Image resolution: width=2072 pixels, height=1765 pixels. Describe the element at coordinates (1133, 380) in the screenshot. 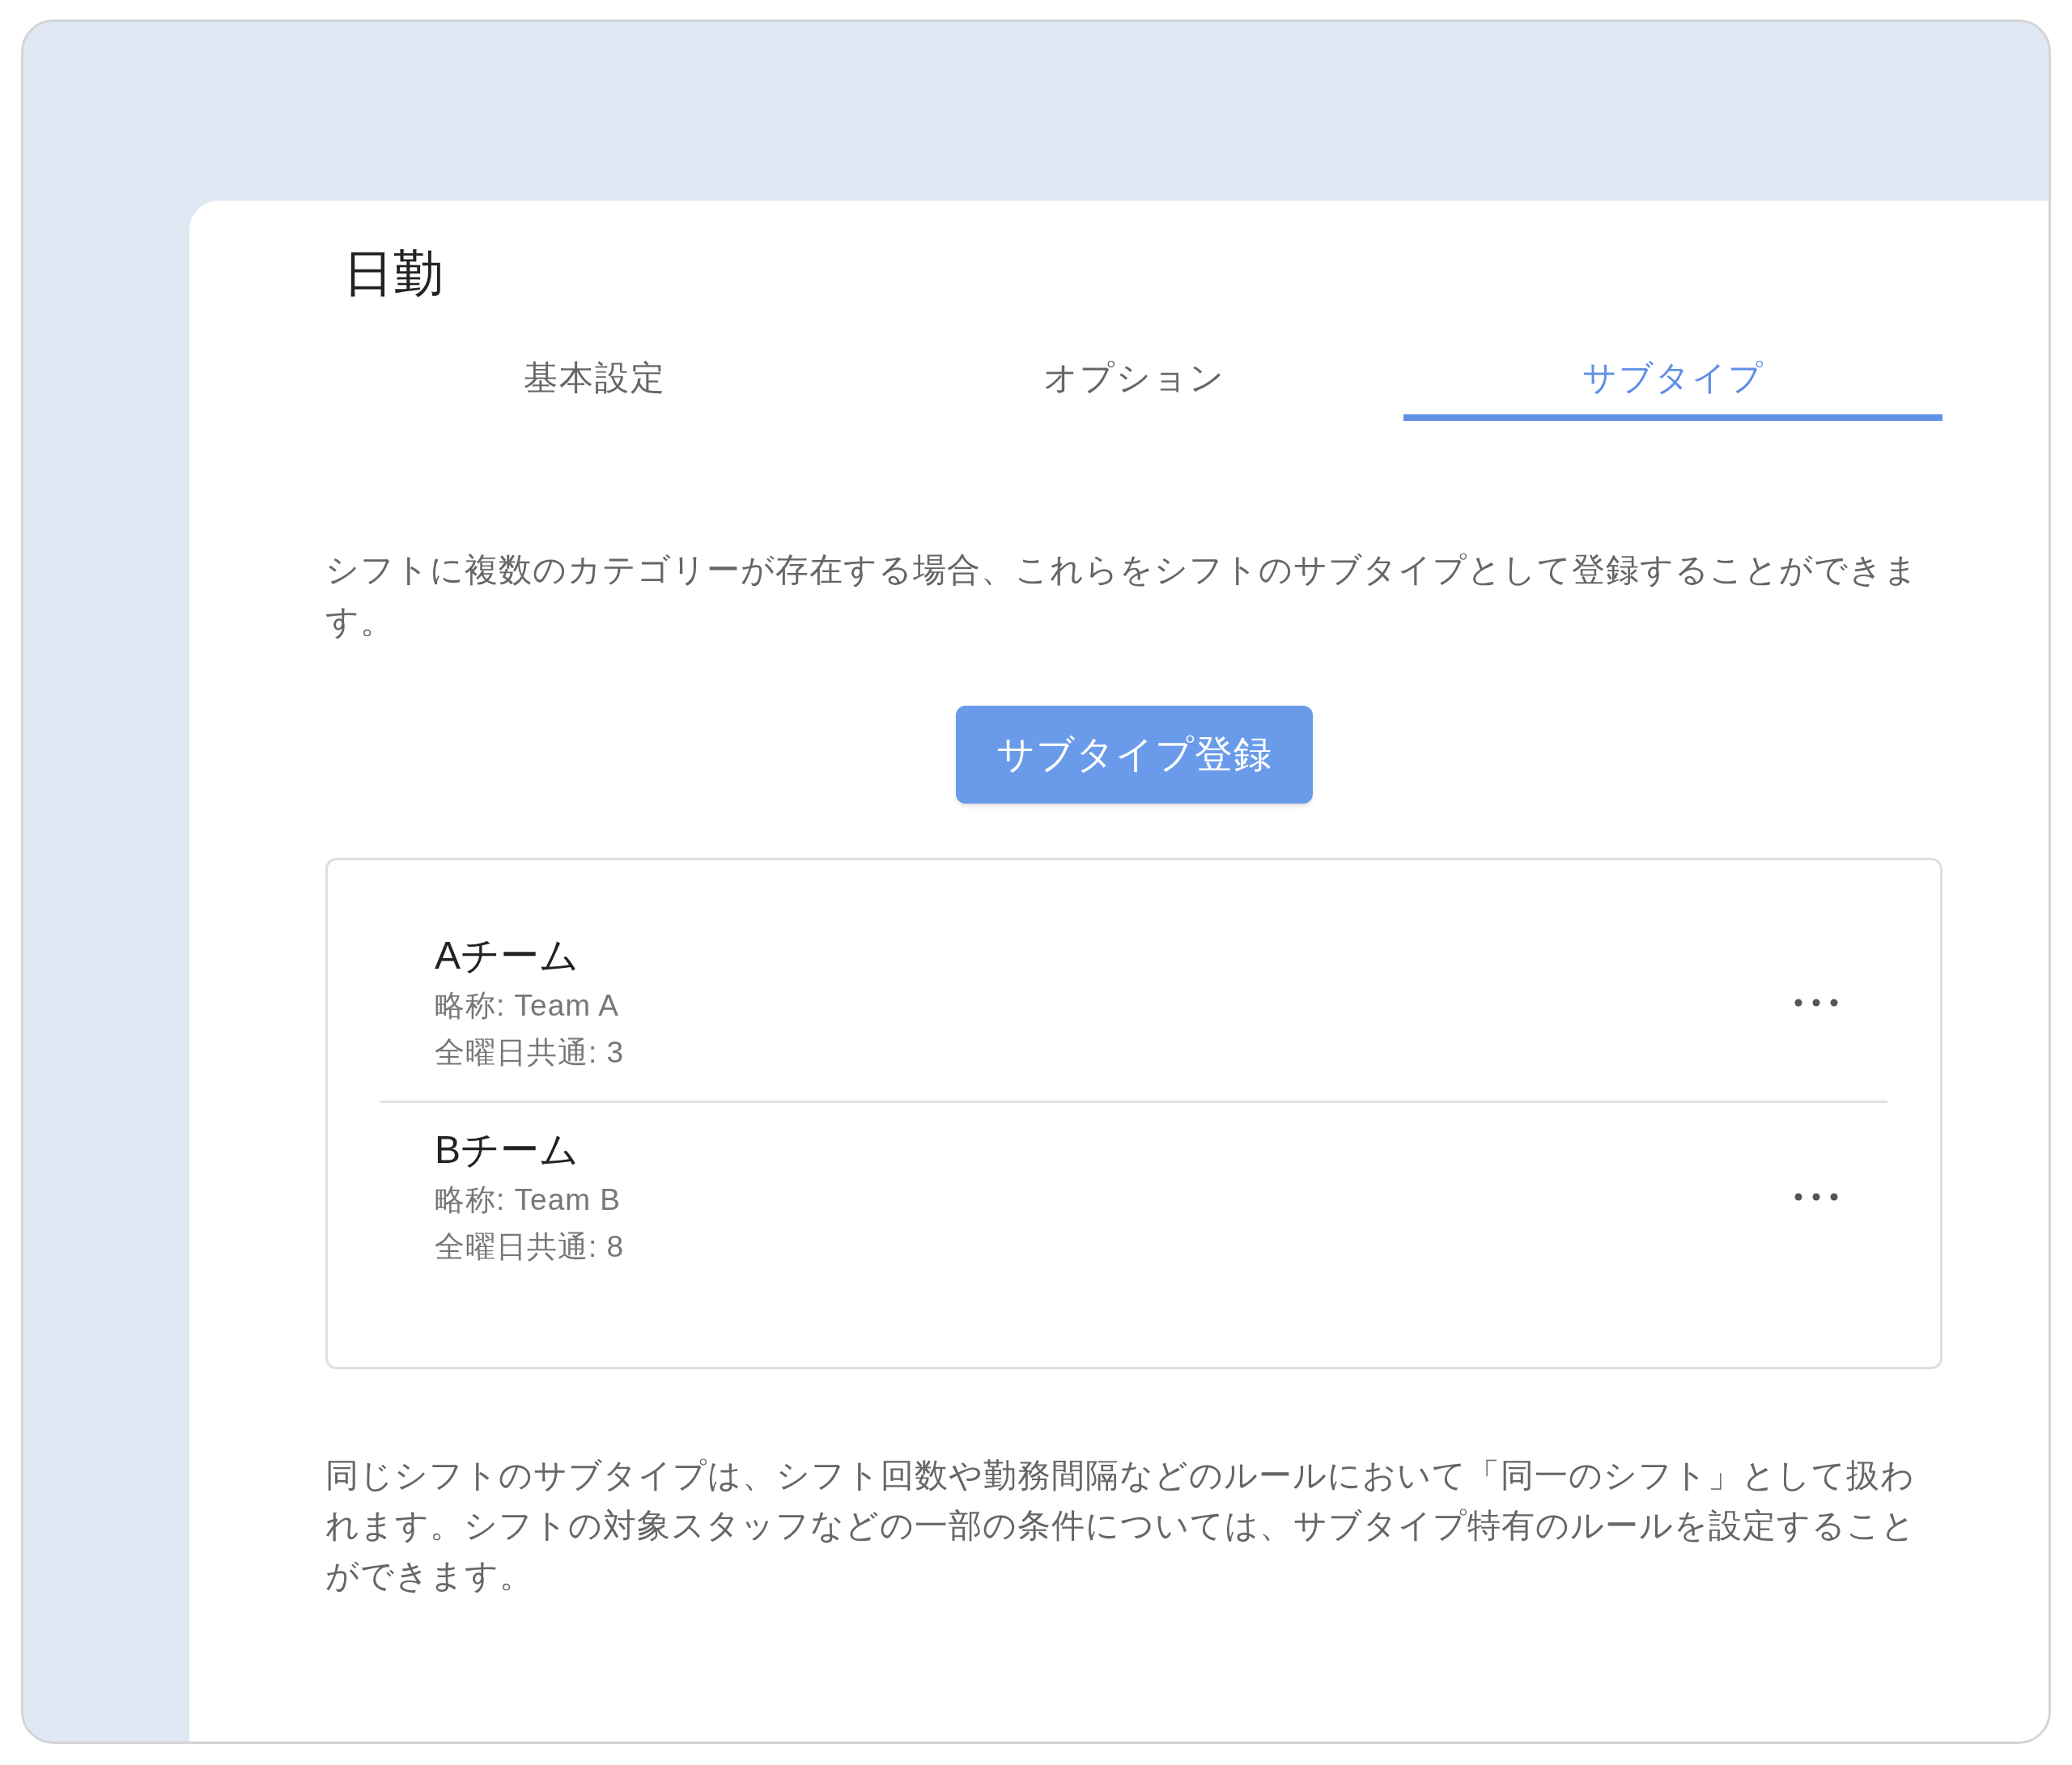

I see `tab: オプション` at that location.